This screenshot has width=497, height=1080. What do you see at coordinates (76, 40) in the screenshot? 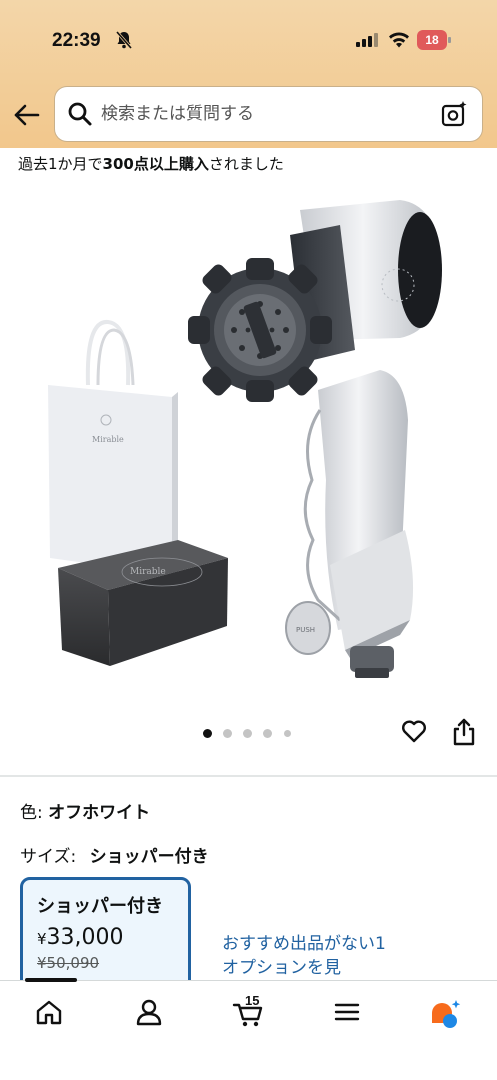
I see `status-time: 22:39` at bounding box center [76, 40].